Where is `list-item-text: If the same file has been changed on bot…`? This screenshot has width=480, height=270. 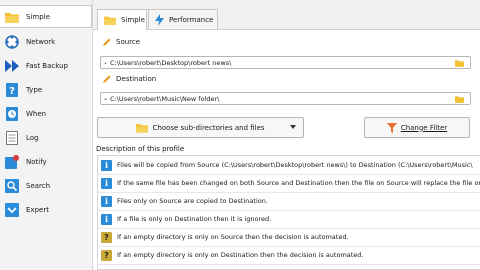
list-item-text: If the same file has been changed on bot… is located at coordinates (298, 183).